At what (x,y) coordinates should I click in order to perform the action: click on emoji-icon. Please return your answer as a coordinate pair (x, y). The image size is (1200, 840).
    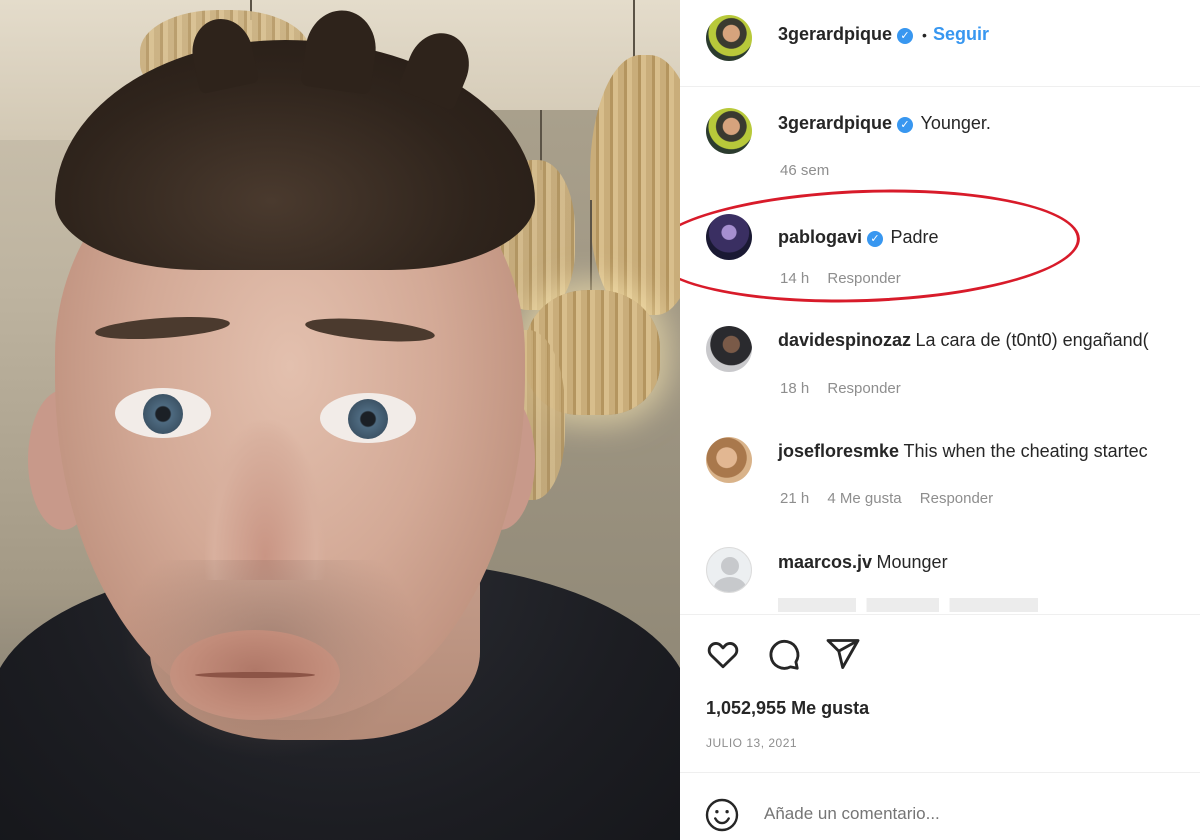
    Looking at the image, I should click on (722, 815).